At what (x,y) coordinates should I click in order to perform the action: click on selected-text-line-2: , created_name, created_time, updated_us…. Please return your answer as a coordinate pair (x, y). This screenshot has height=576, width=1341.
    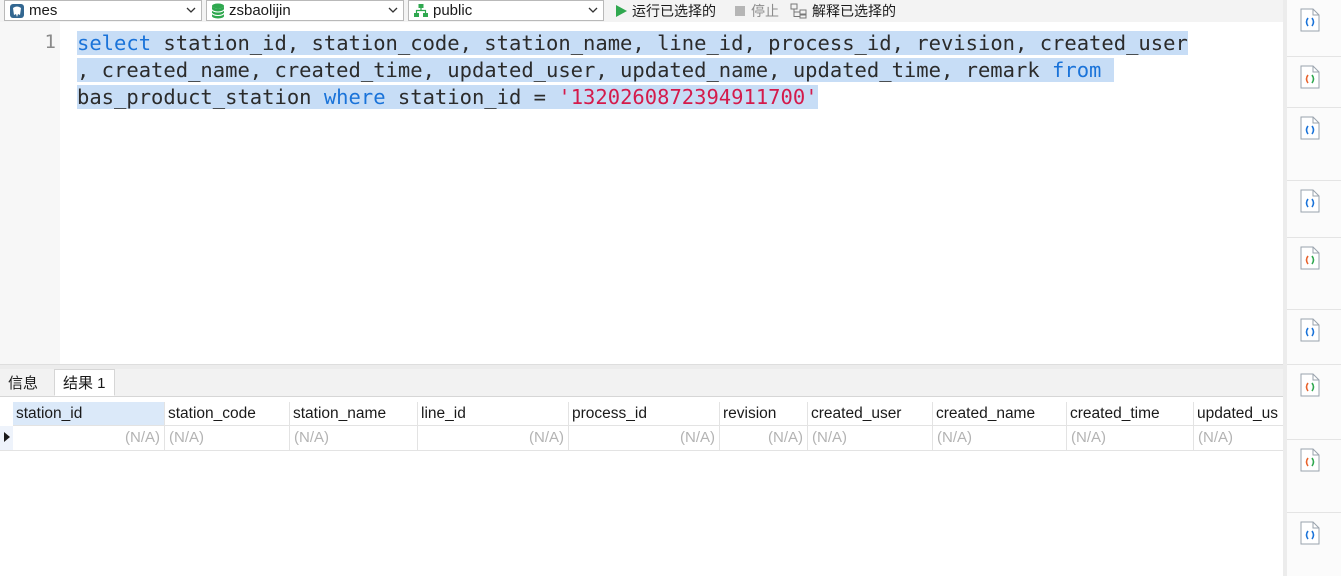
    Looking at the image, I should click on (595, 70).